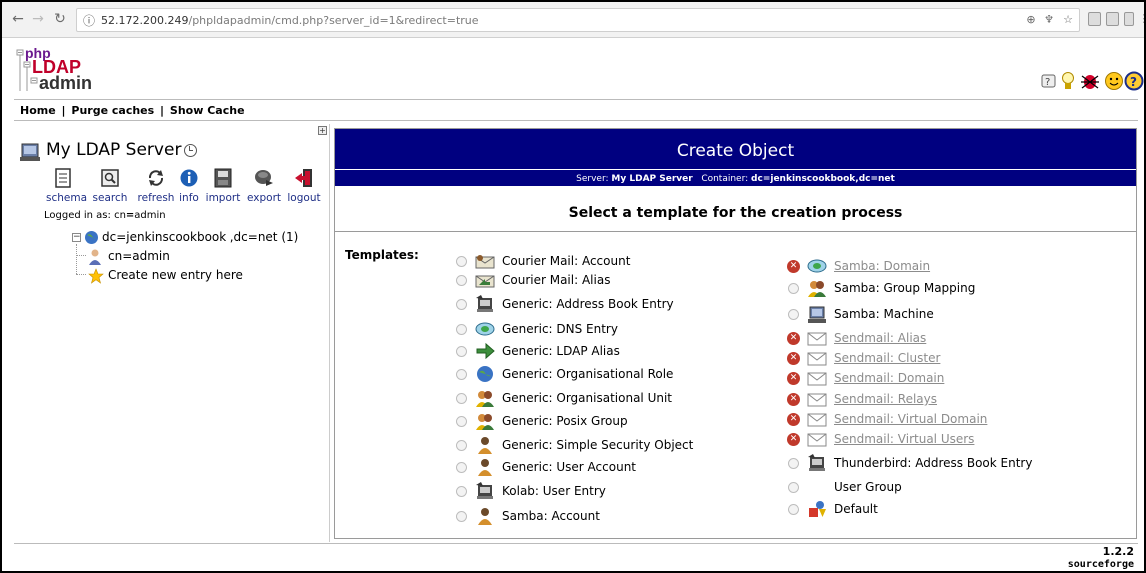  I want to click on template-label: Generic: User Account, so click(569, 467).